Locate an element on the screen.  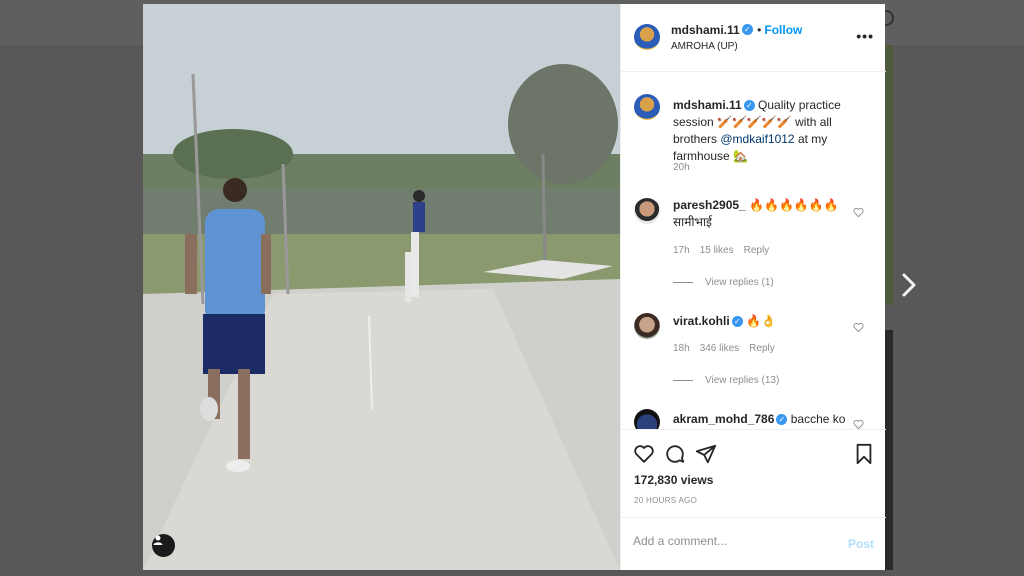
caption-username: mdshami.11 is located at coordinates (707, 105).